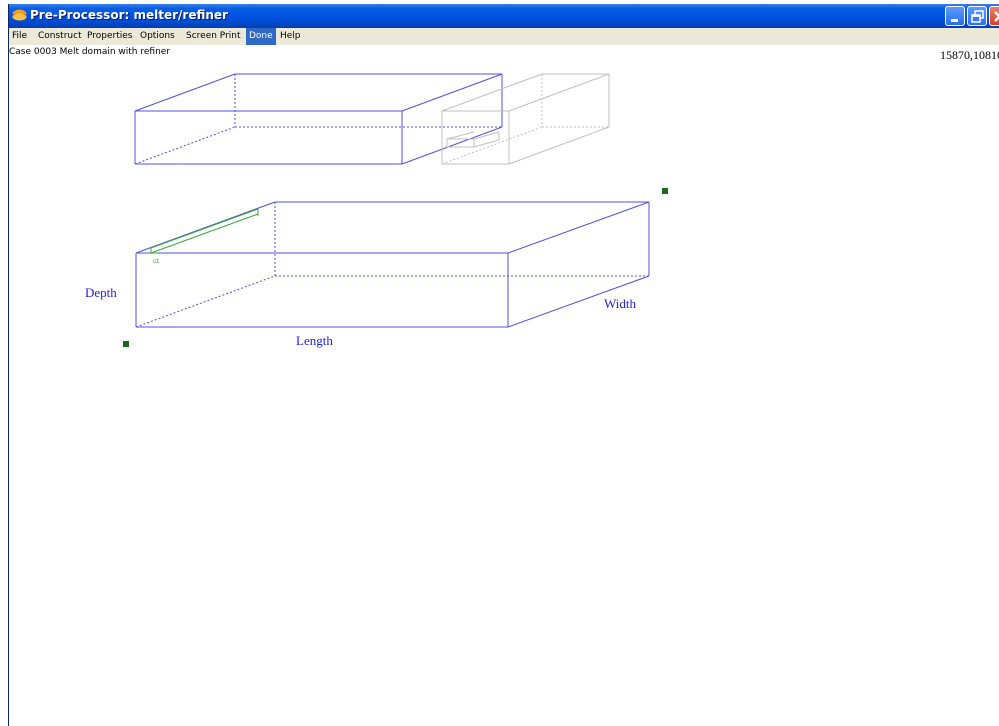 This screenshot has height=726, width=999. Describe the element at coordinates (620, 303) in the screenshot. I see `width-label: Width` at that location.